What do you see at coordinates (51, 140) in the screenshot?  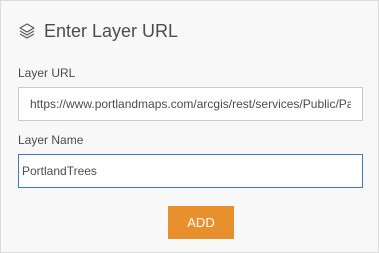 I see `layer-name-label: Layer Name` at bounding box center [51, 140].